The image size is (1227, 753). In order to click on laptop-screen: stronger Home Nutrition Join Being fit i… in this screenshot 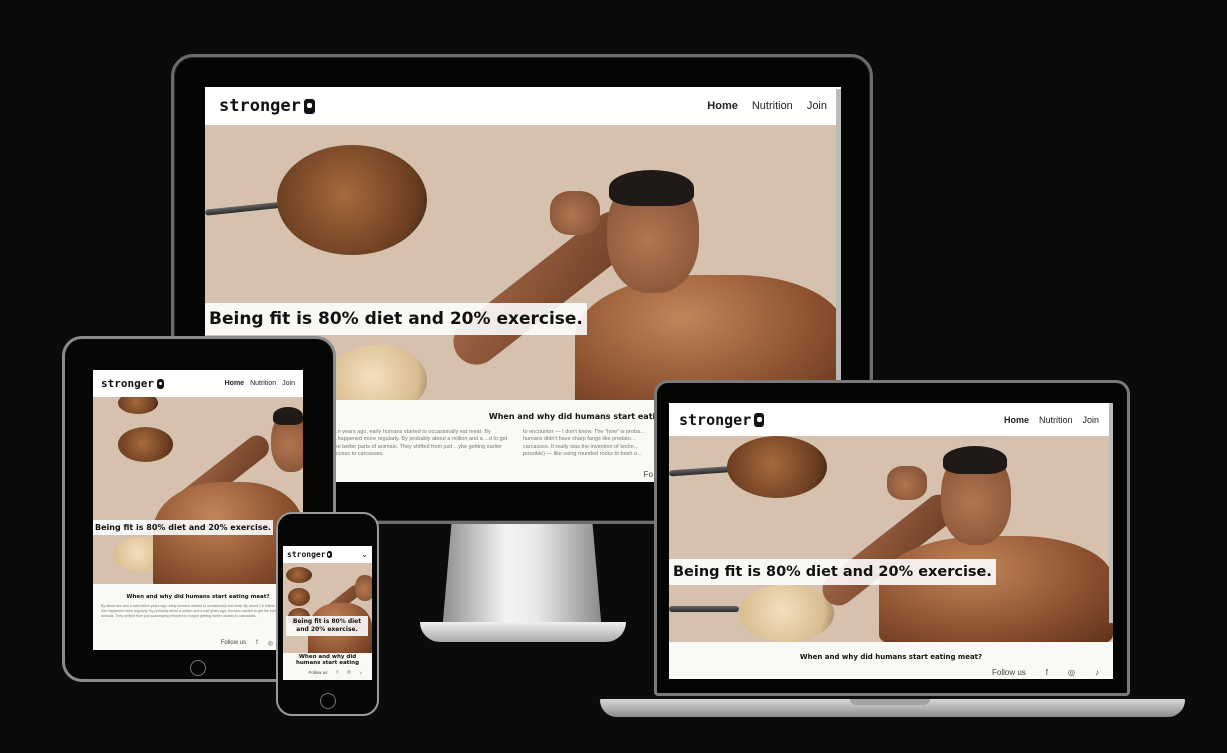, I will do `click(891, 541)`.